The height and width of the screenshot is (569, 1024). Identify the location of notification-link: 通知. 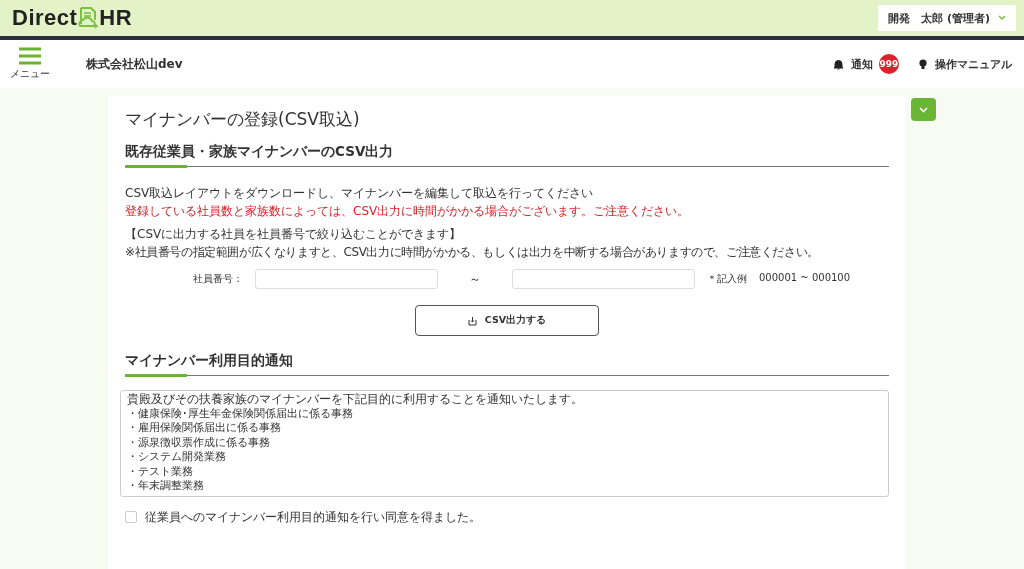
(853, 64).